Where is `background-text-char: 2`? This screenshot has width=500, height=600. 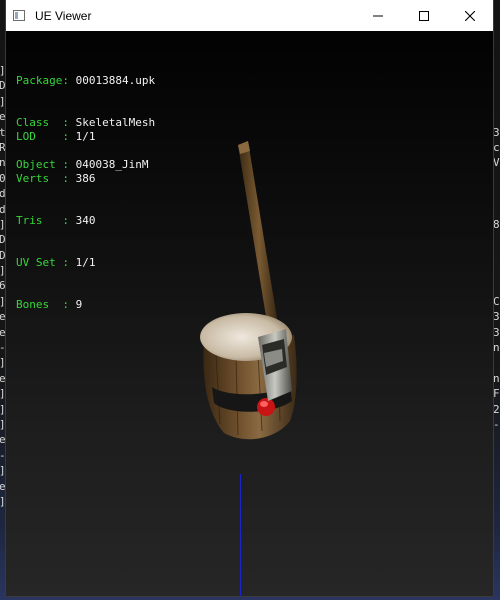 background-text-char: 2 is located at coordinates (496, 409).